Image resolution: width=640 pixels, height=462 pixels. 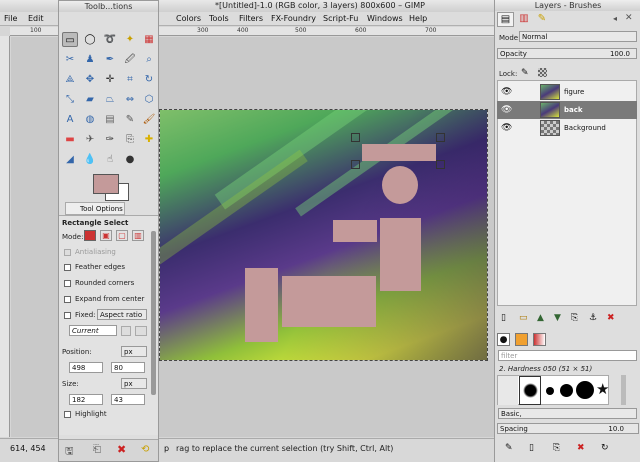 What do you see at coordinates (110, 119) in the screenshot?
I see `blend-icon: ▤` at bounding box center [110, 119].